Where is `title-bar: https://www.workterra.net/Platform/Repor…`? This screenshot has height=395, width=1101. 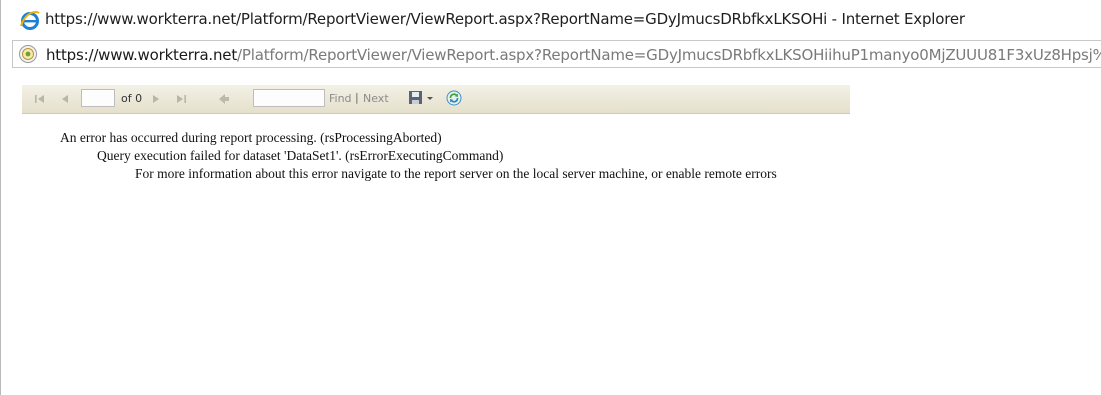 title-bar: https://www.workterra.net/Platform/Repor… is located at coordinates (551, 19).